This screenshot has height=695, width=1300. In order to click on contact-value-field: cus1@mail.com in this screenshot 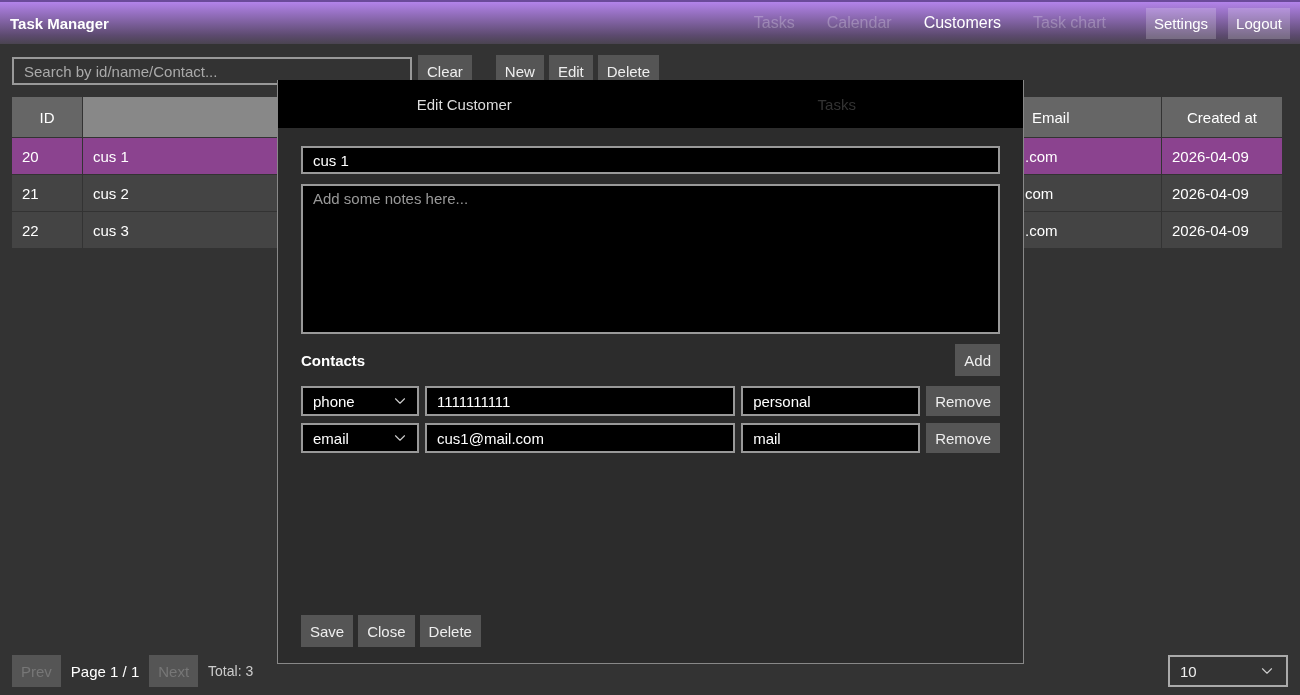, I will do `click(580, 438)`.